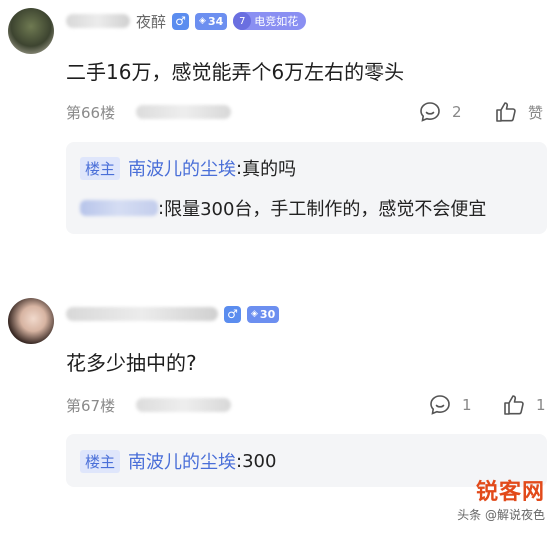  I want to click on floor-number: 第66楼, so click(91, 113).